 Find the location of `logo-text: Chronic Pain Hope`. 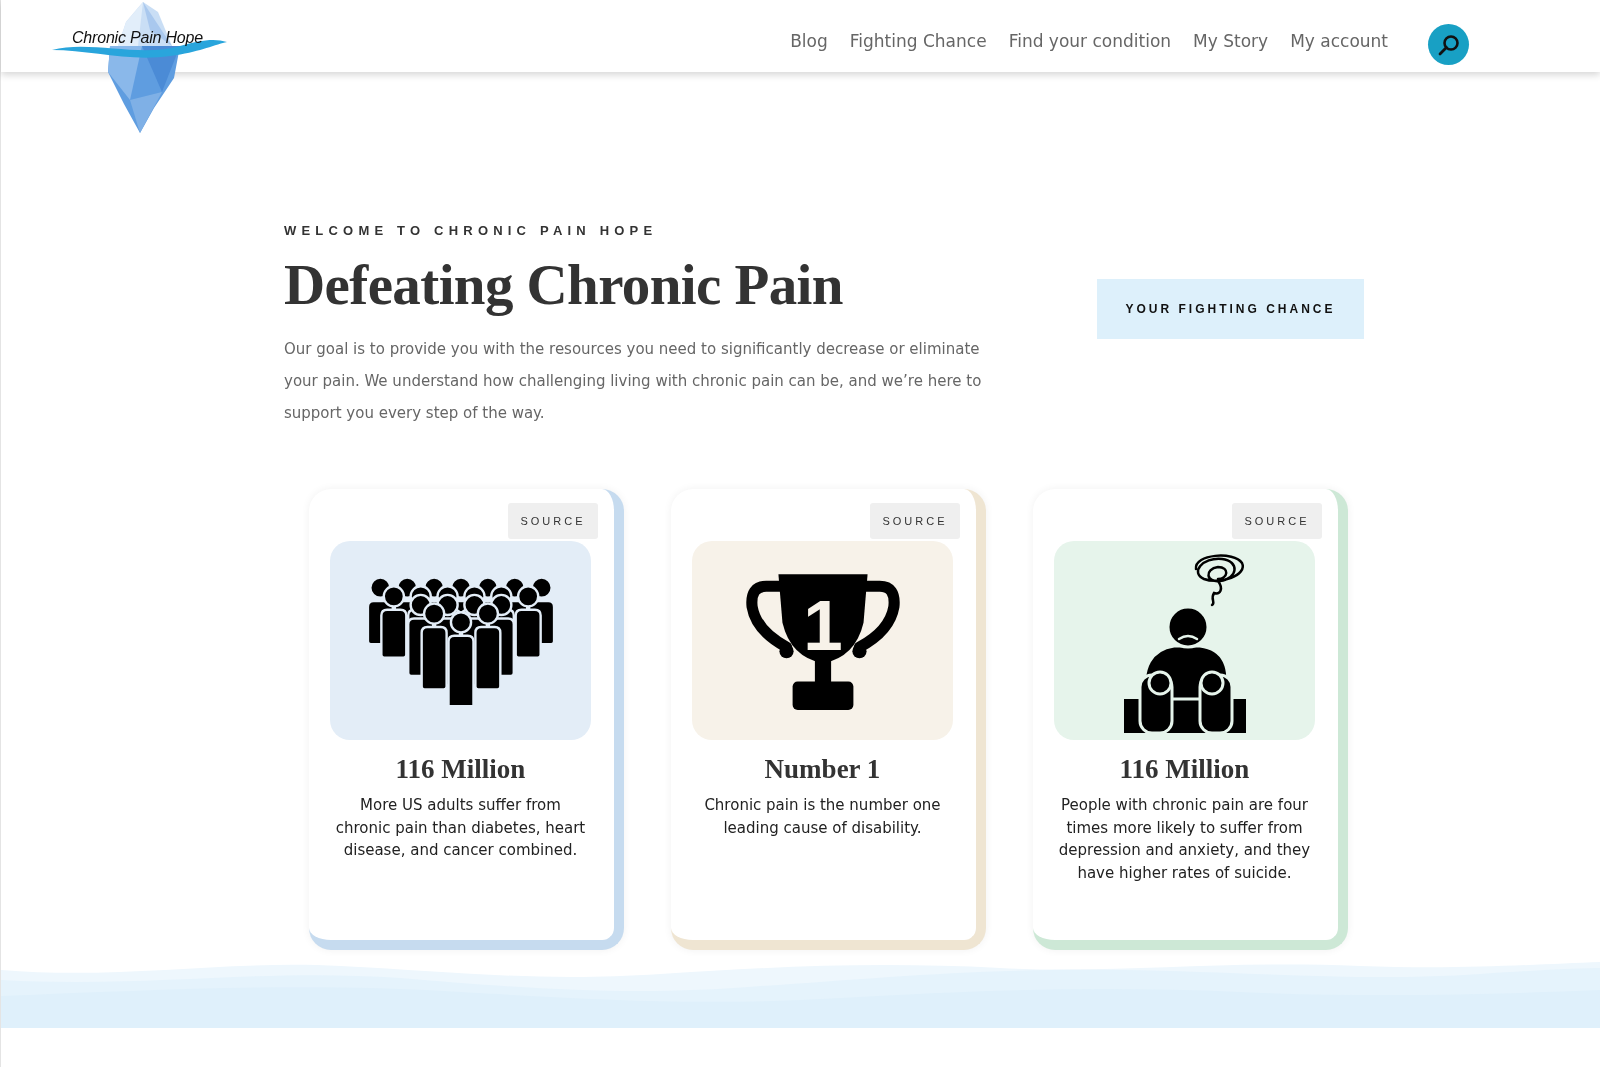

logo-text: Chronic Pain Hope is located at coordinates (137, 38).